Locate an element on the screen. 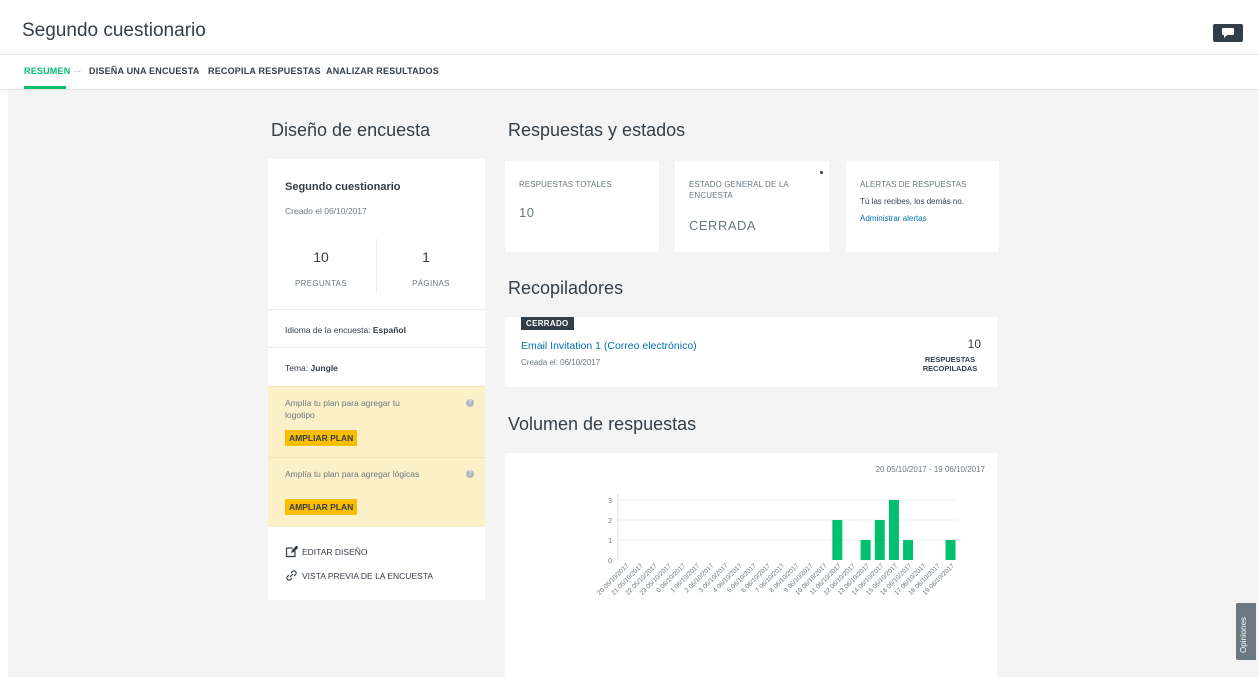 The width and height of the screenshot is (1259, 677). top-bar: Segundo cuestionario is located at coordinates (629, 27).